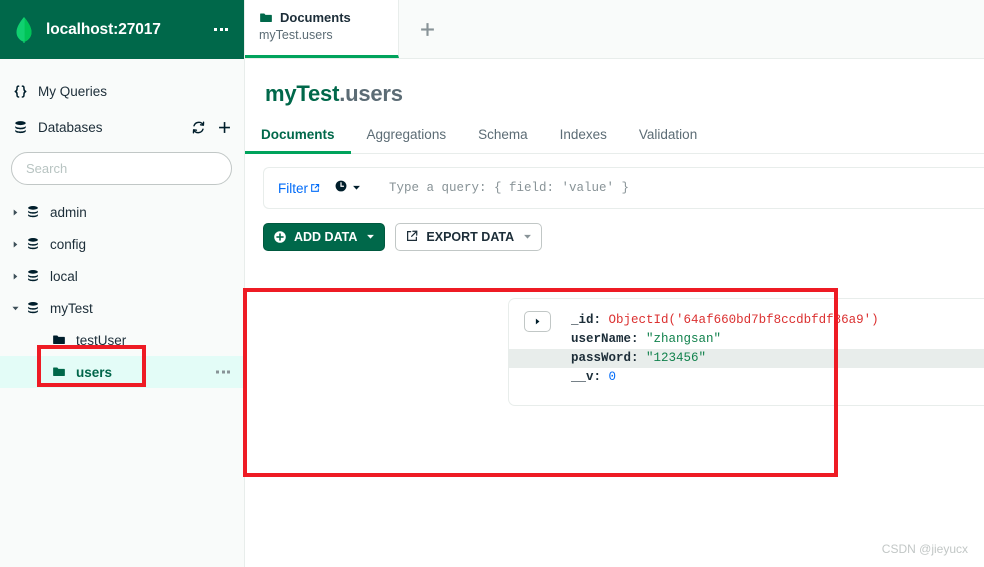 The height and width of the screenshot is (567, 984). What do you see at coordinates (101, 340) in the screenshot?
I see `sidebar-collection-label: testUser` at bounding box center [101, 340].